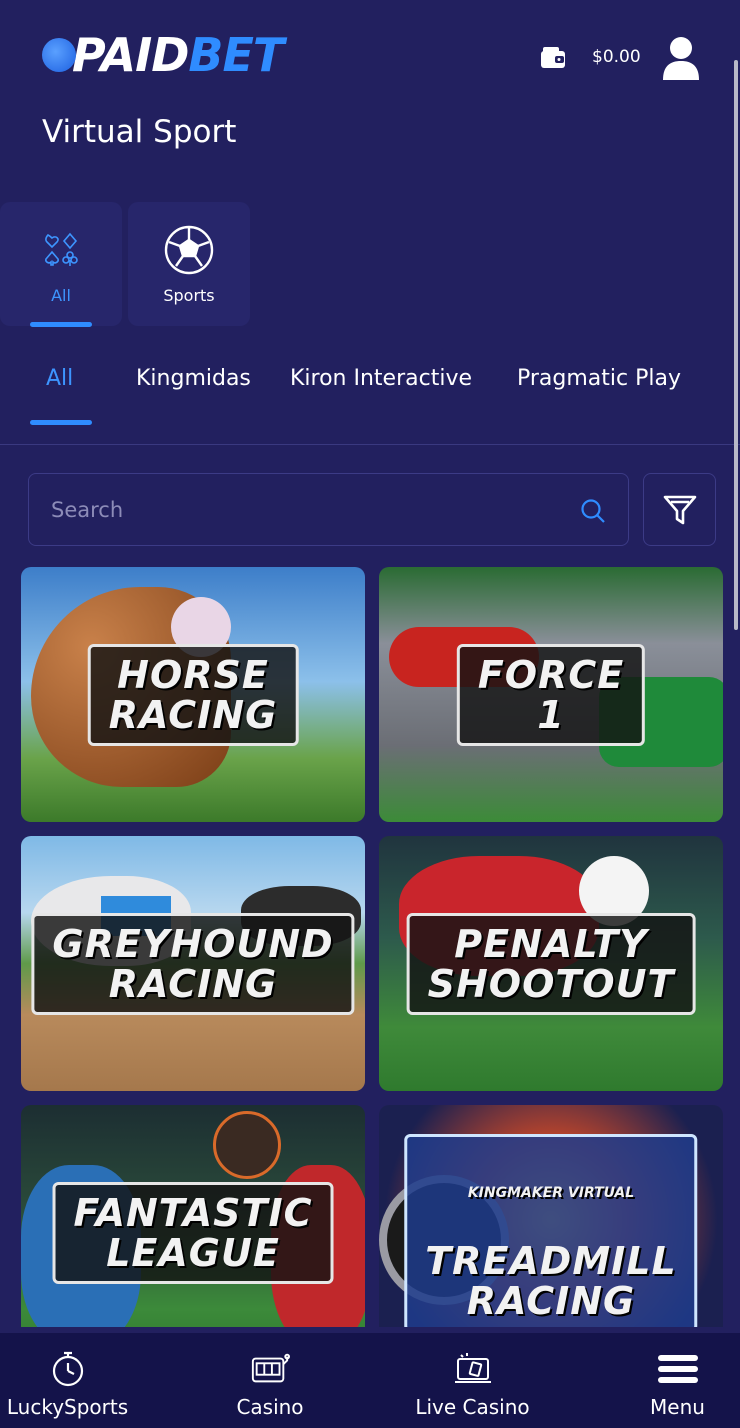  Describe the element at coordinates (736, 345) in the screenshot. I see `scrollbar` at that location.